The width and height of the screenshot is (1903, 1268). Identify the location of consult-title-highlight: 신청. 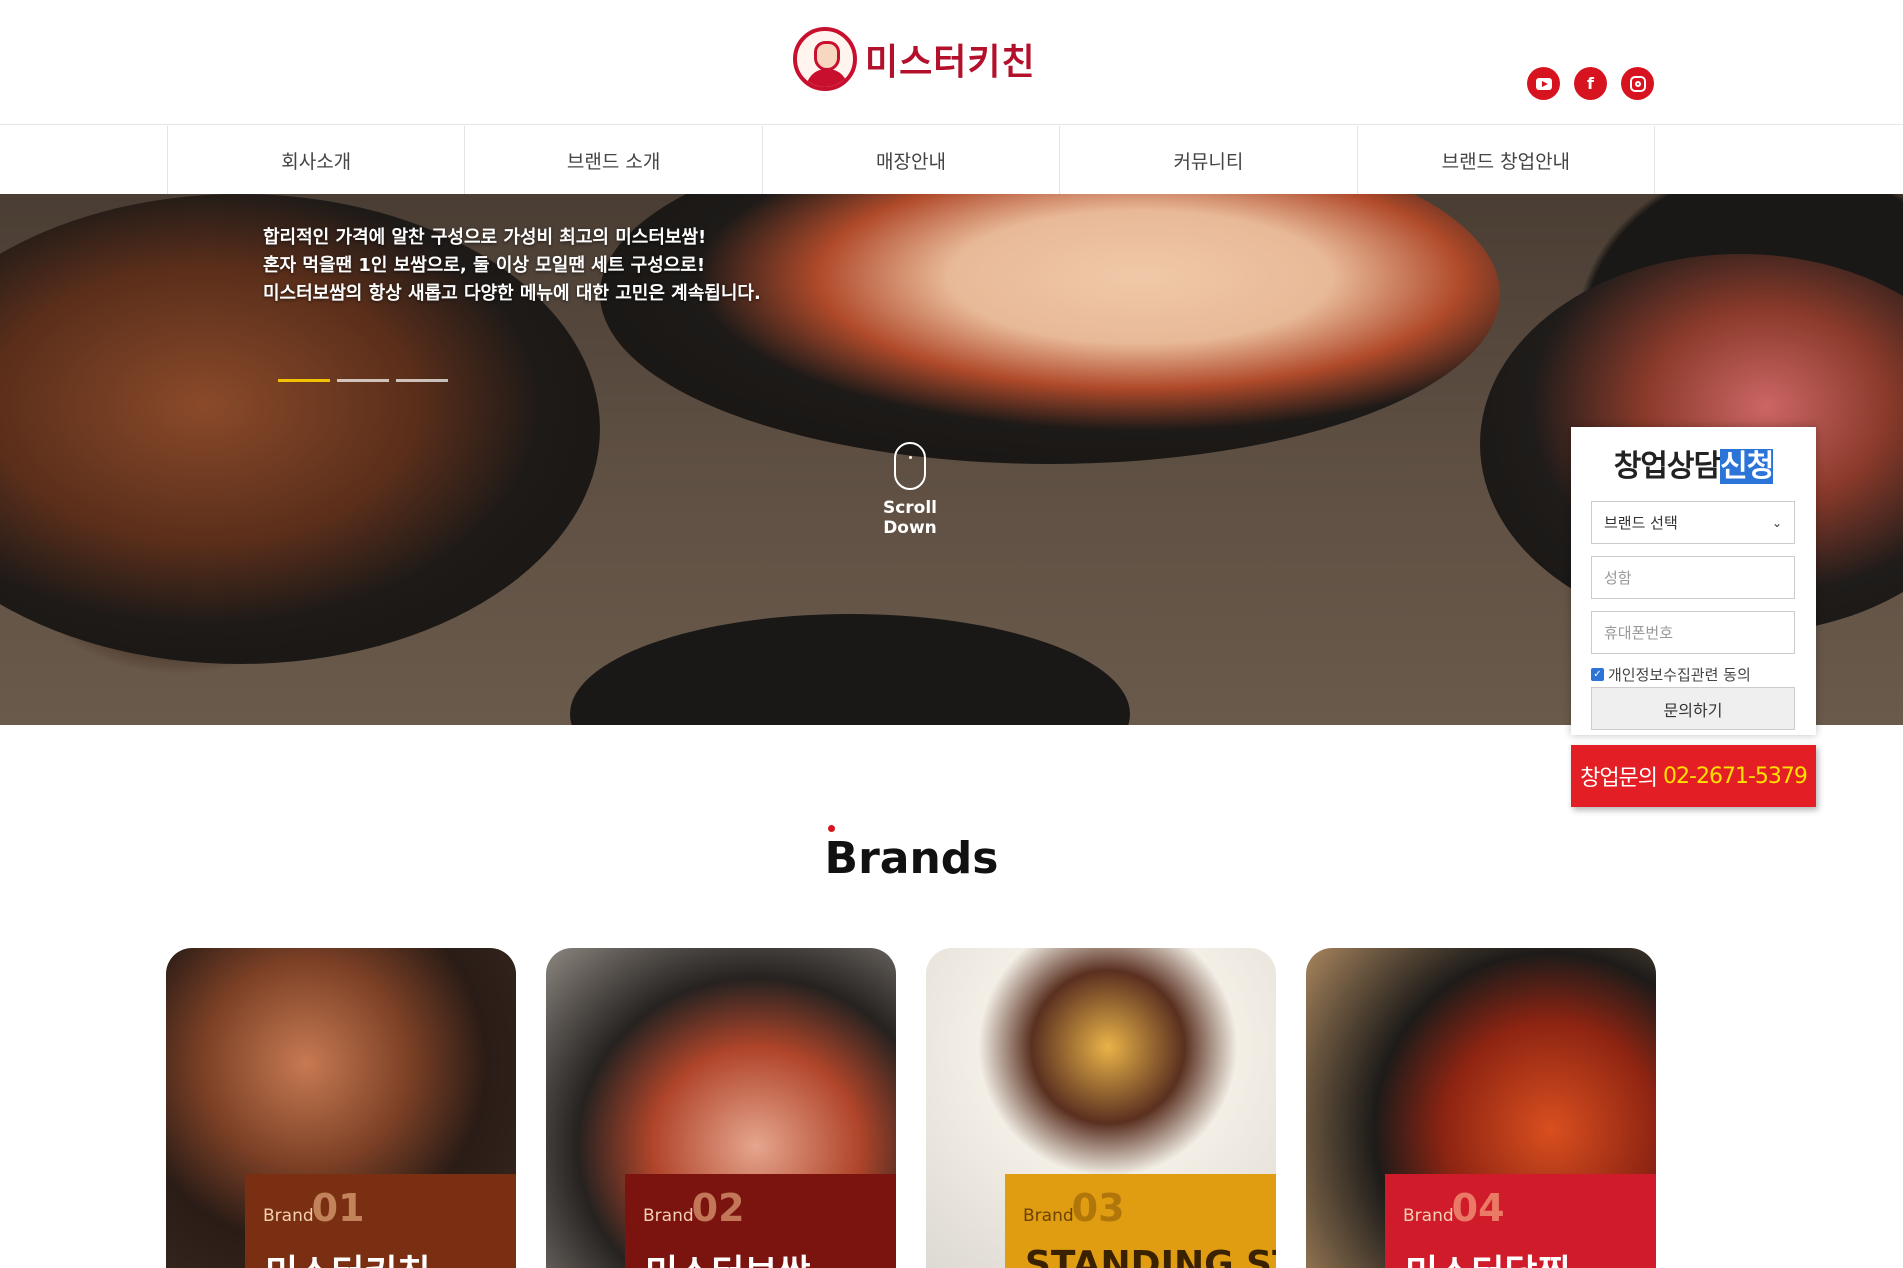
(1747, 466).